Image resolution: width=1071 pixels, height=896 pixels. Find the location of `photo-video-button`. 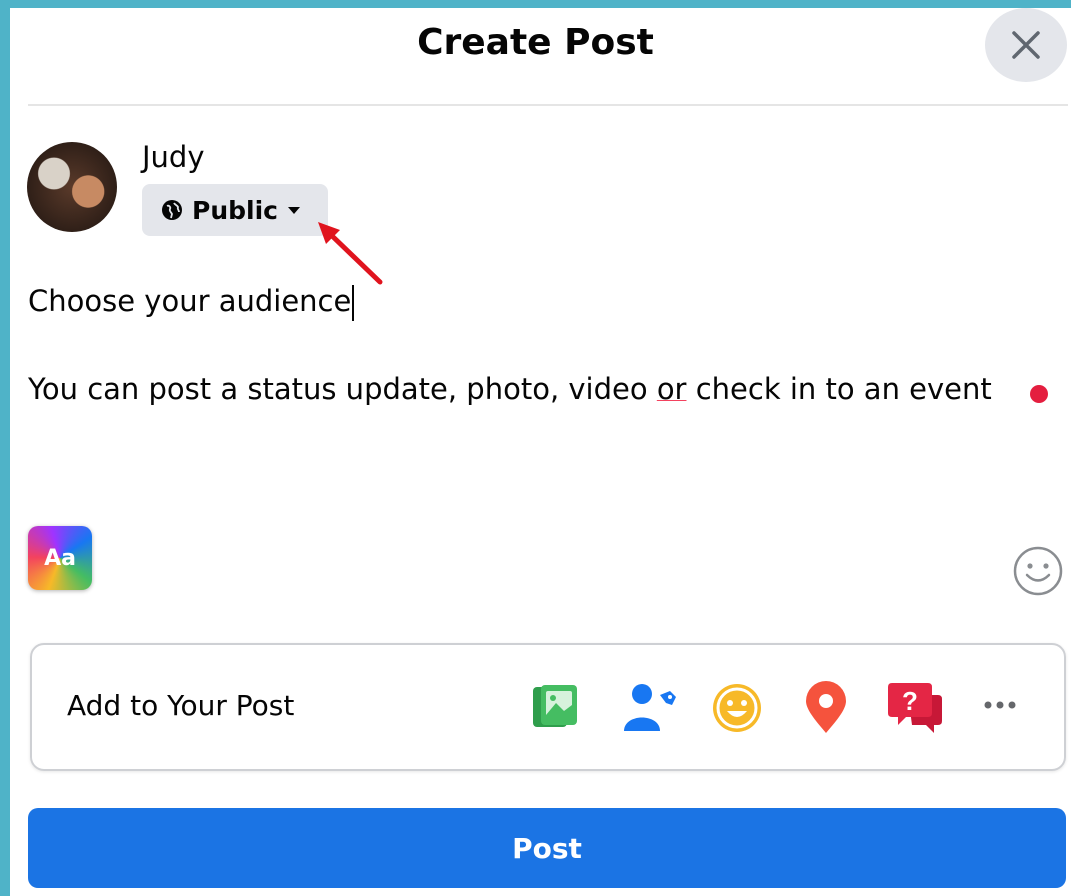

photo-video-button is located at coordinates (555, 708).